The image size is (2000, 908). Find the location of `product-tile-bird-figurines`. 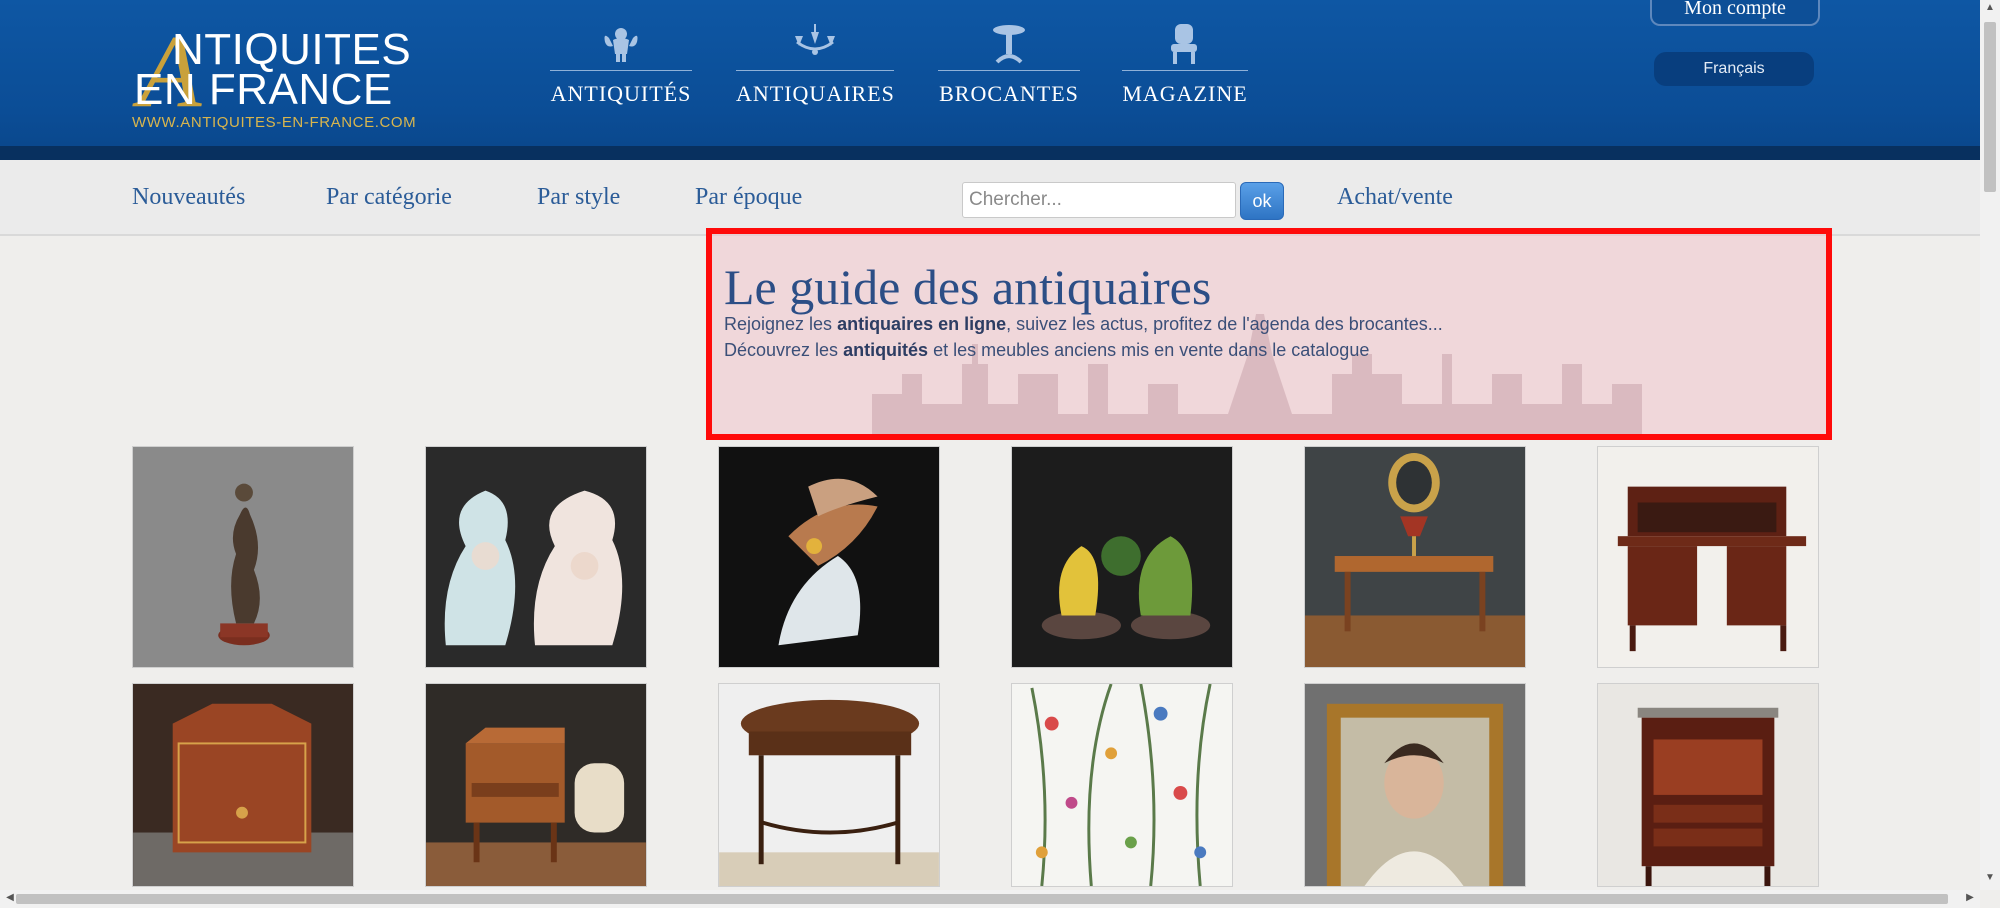

product-tile-bird-figurines is located at coordinates (1122, 557).